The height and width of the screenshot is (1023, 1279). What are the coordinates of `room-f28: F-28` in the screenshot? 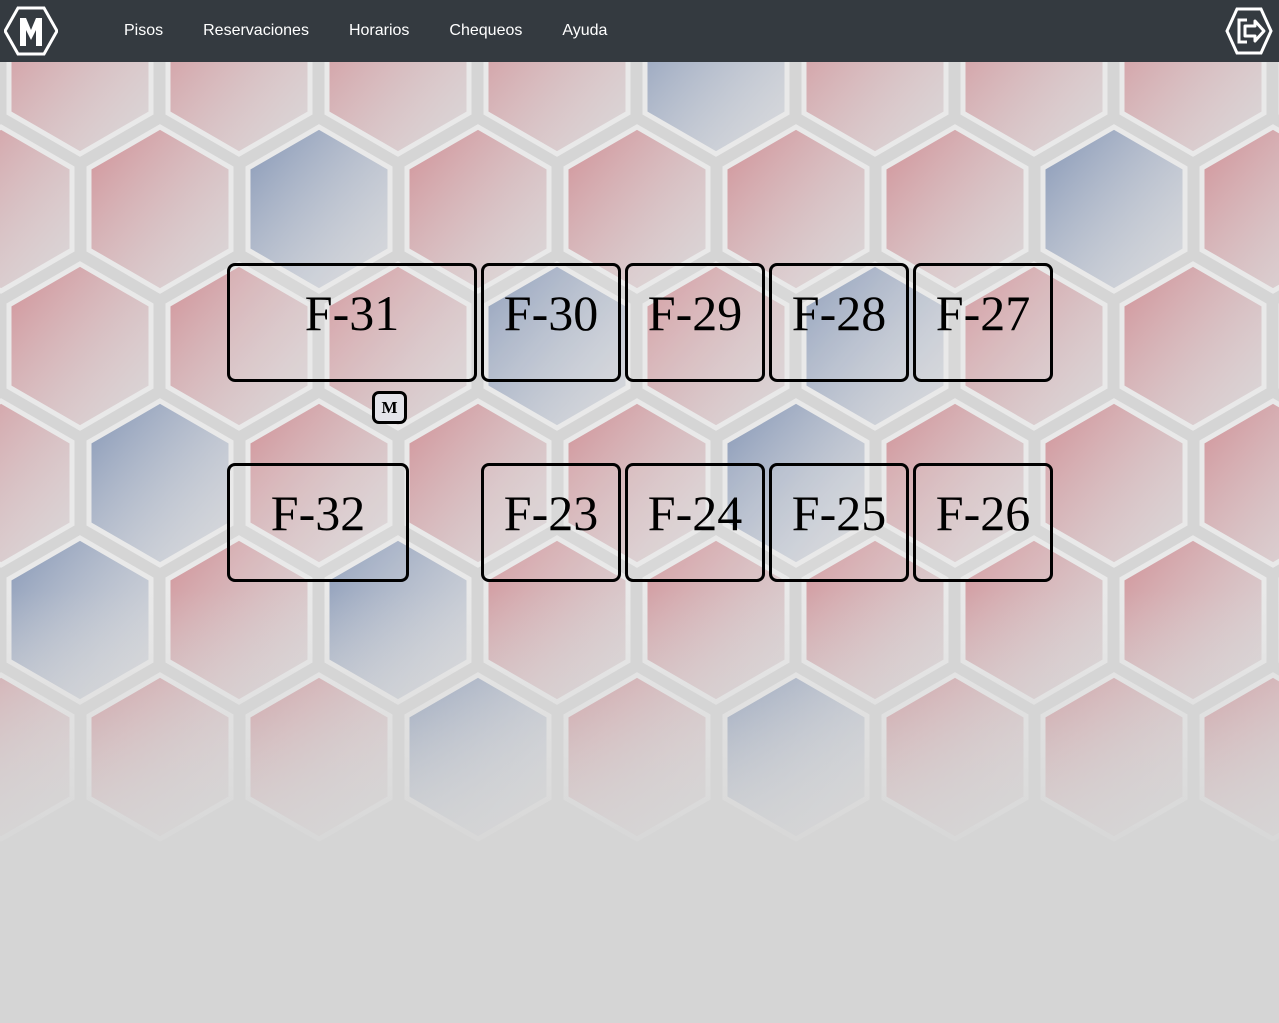 It's located at (839, 322).